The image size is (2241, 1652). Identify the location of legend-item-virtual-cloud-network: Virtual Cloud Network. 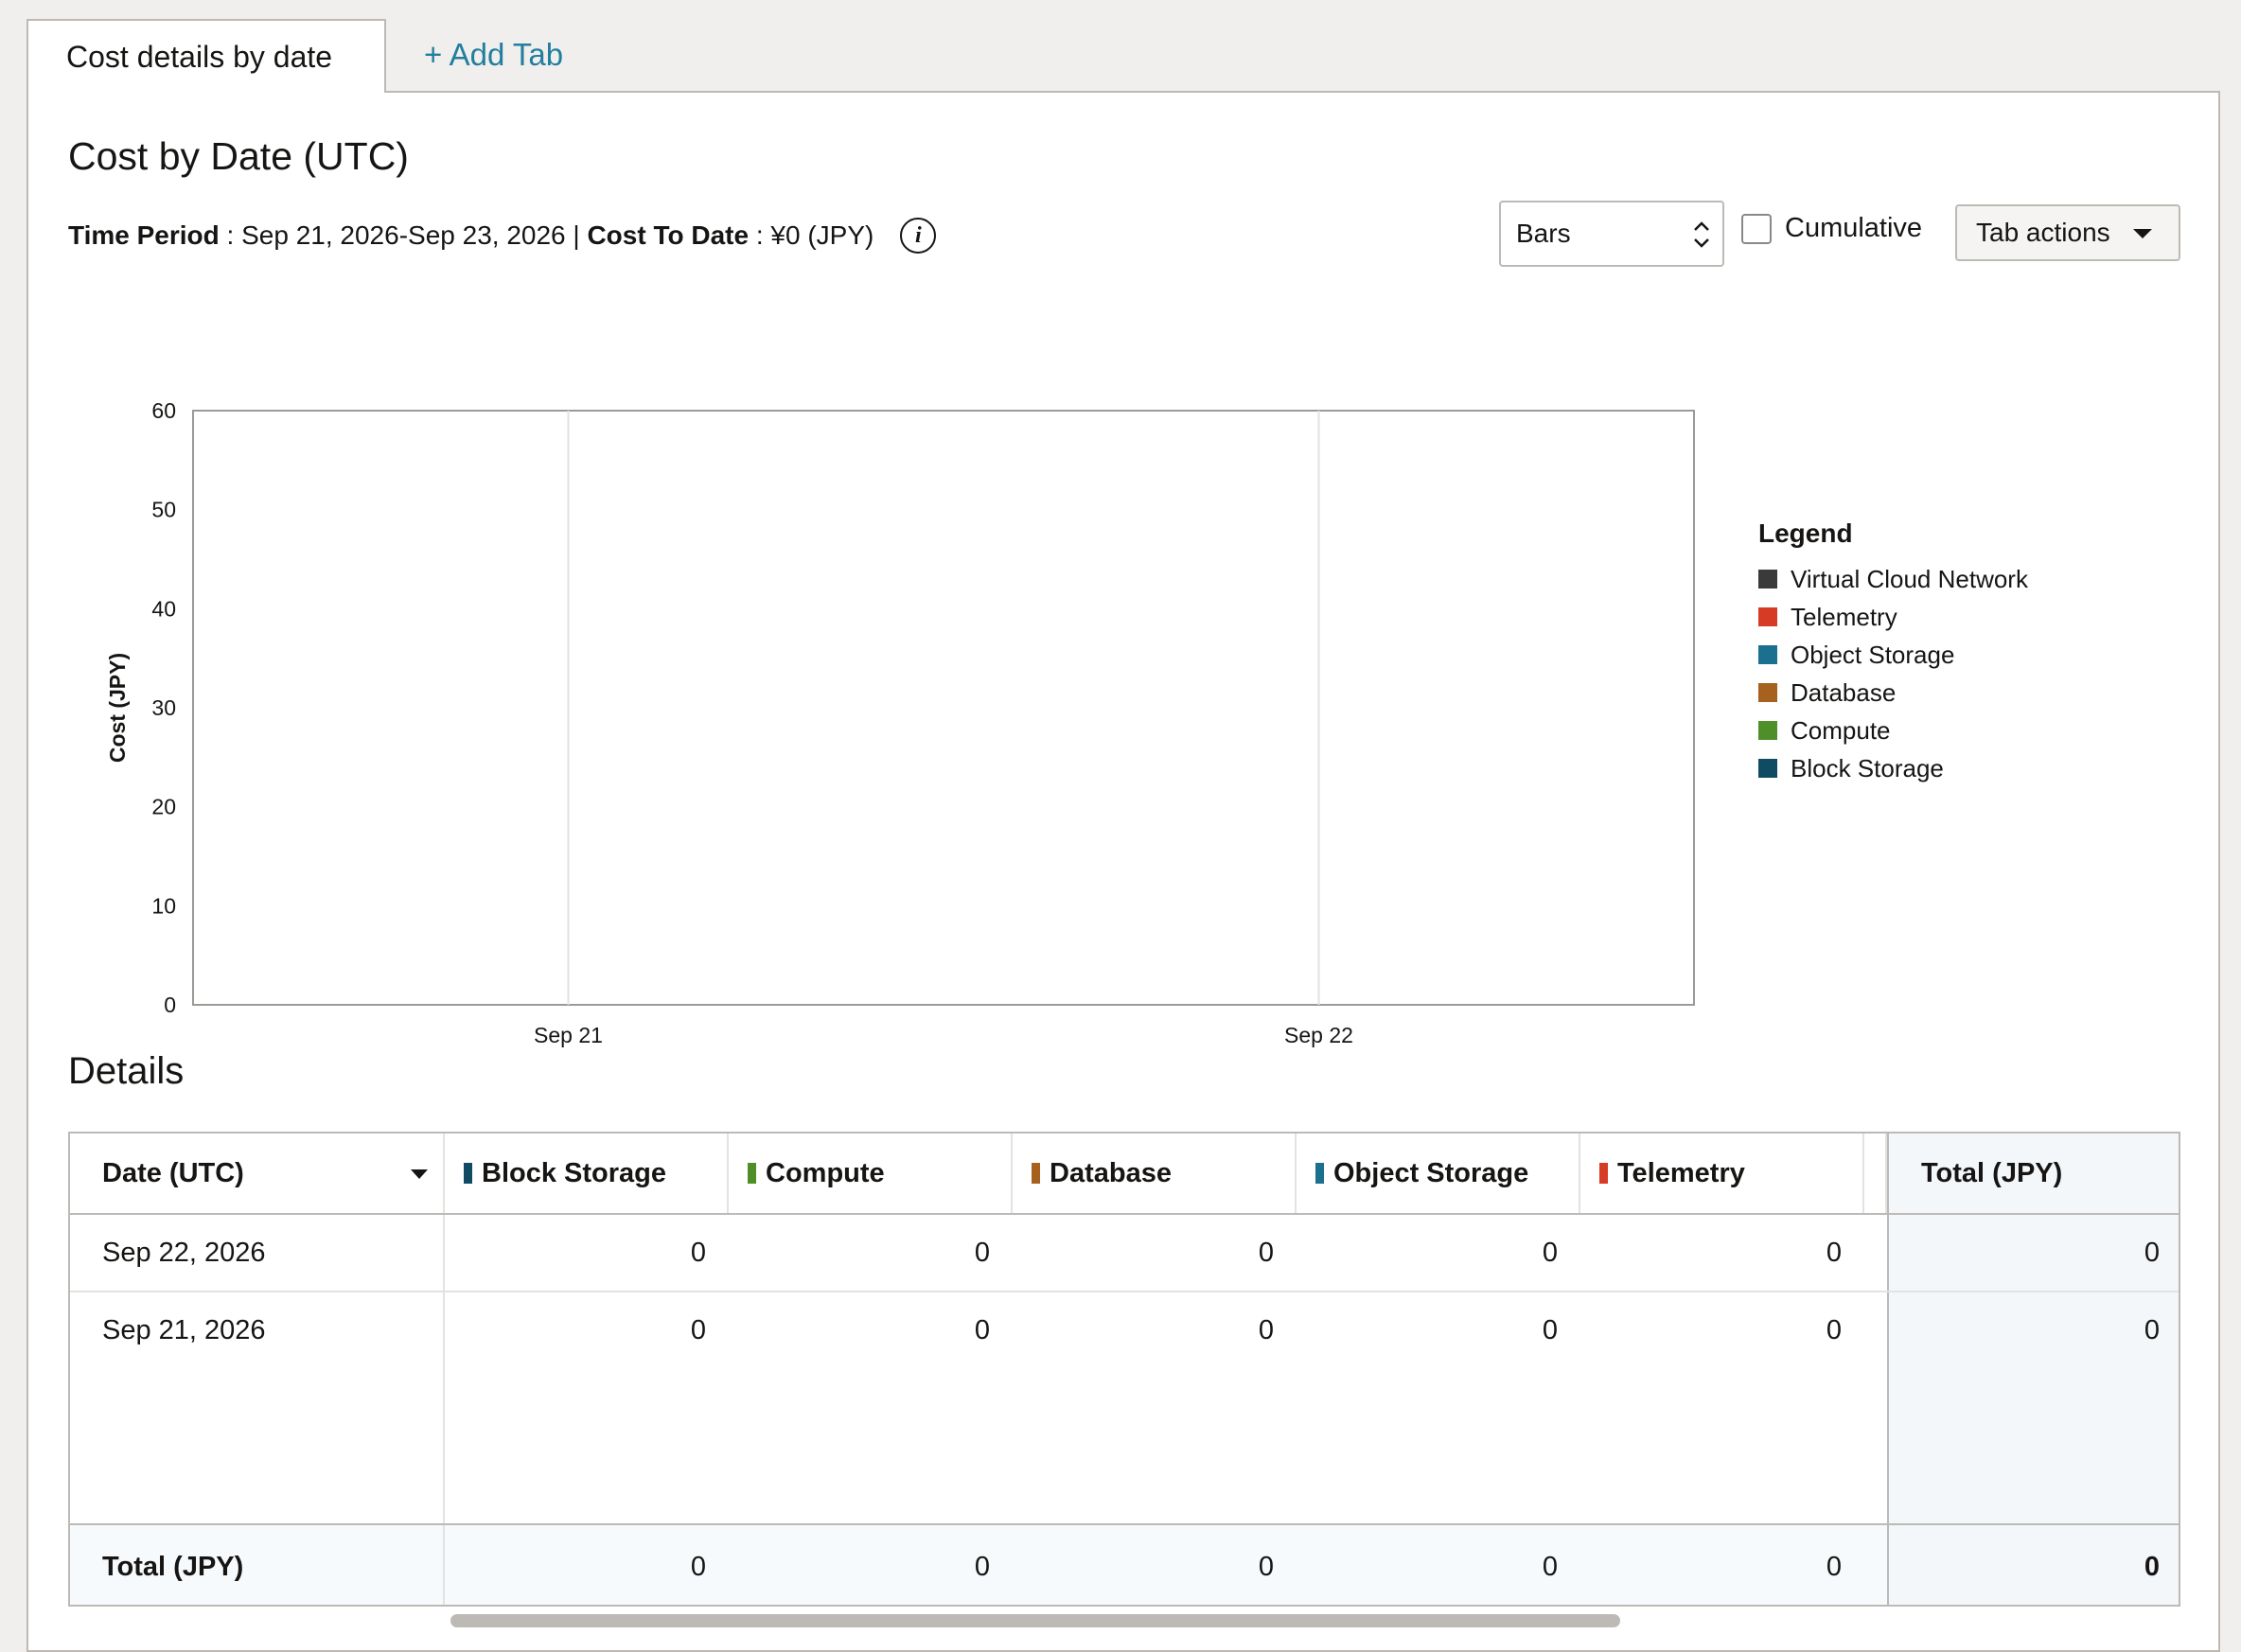
(1893, 579).